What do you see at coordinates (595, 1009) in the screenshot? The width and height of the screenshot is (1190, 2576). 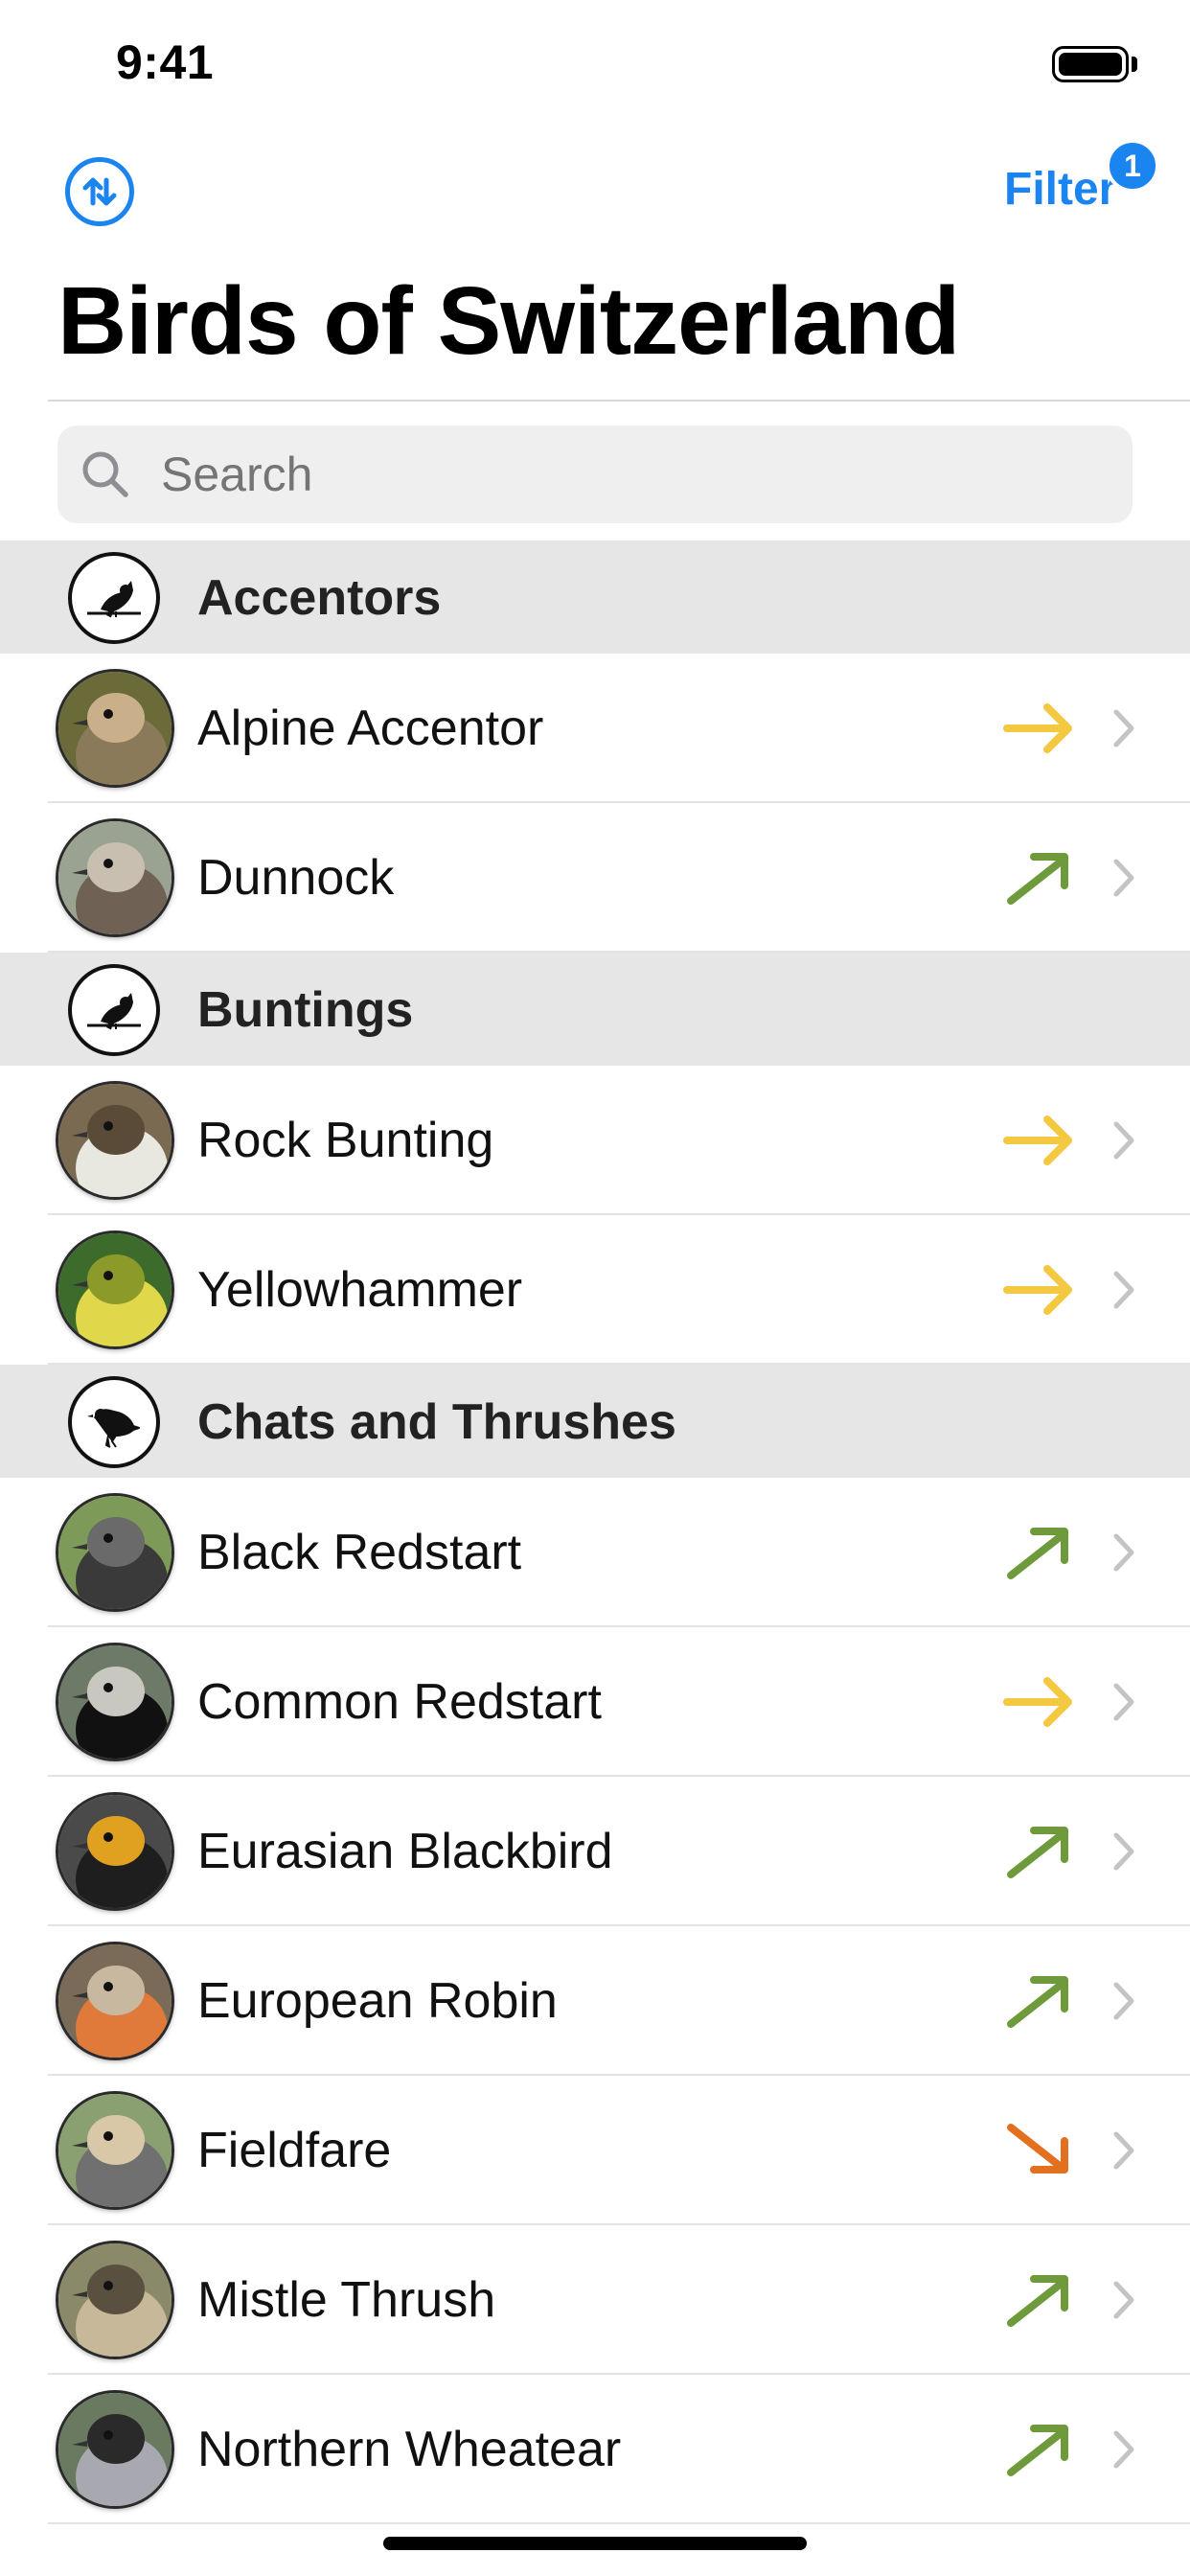 I see `section-header: Buntings` at bounding box center [595, 1009].